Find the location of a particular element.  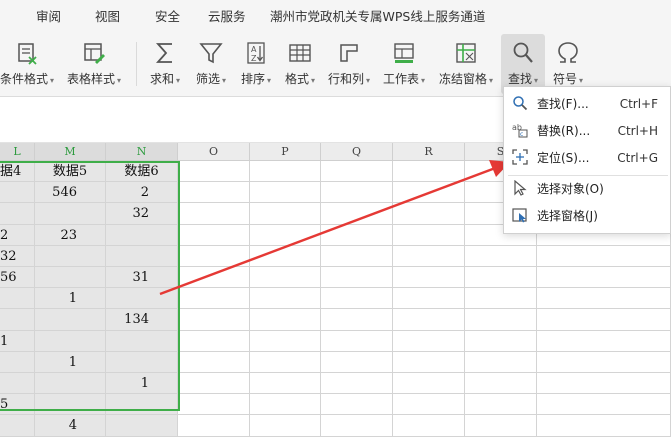

column-header-o: O is located at coordinates (214, 152).